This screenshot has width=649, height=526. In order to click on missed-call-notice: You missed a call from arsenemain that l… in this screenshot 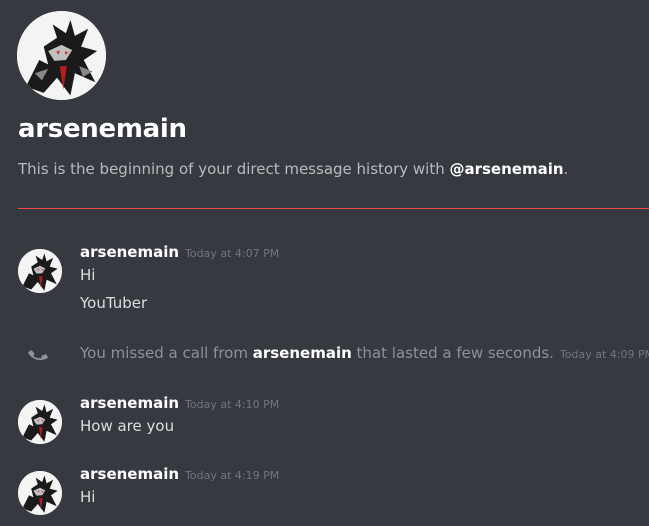, I will do `click(324, 354)`.